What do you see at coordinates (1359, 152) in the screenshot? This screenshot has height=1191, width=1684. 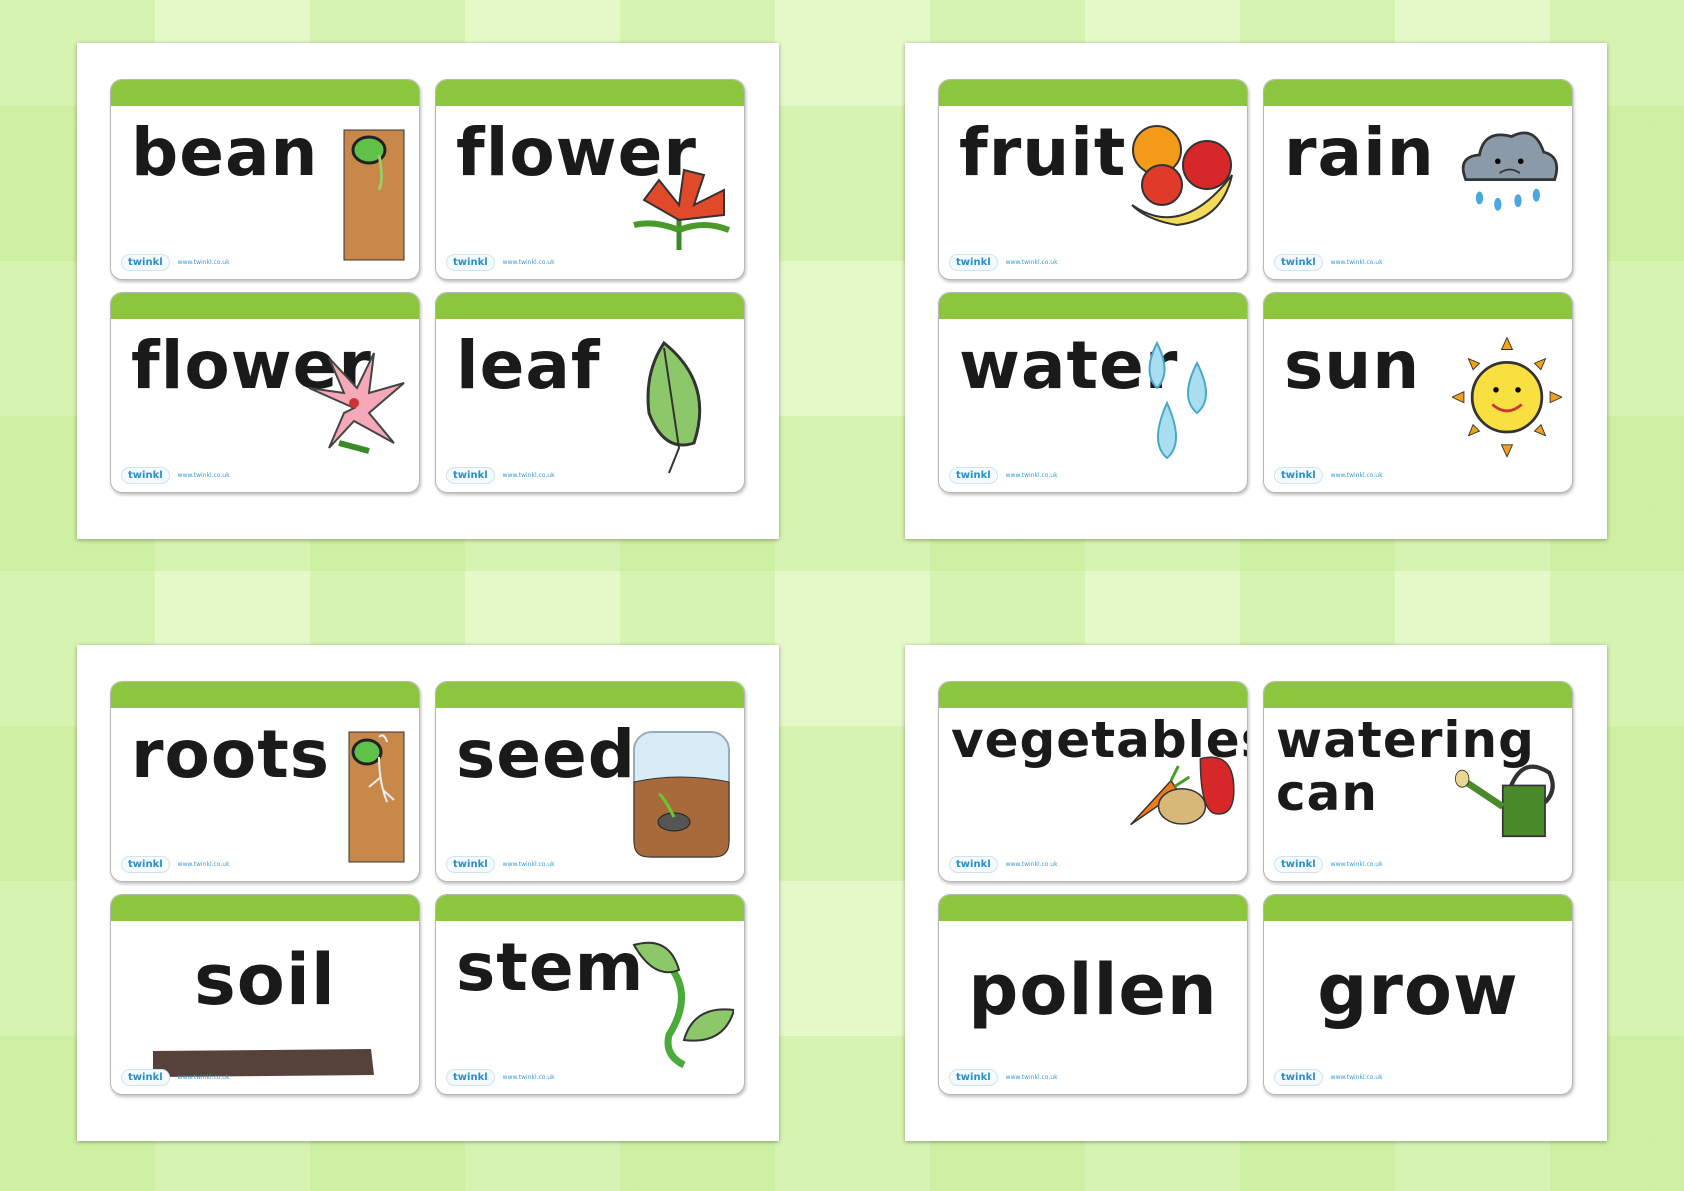 I see `card-word: rain` at bounding box center [1359, 152].